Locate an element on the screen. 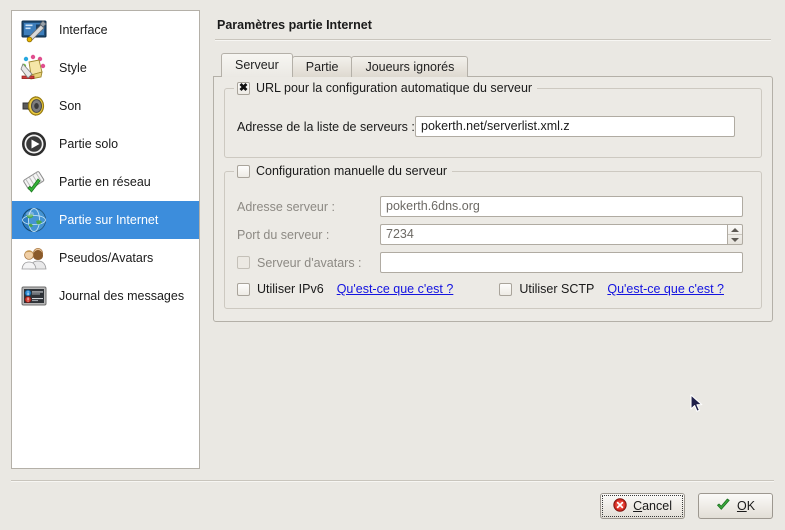 This screenshot has width=785, height=530. avatar-server-label: Serveur d'avatars : is located at coordinates (309, 262).